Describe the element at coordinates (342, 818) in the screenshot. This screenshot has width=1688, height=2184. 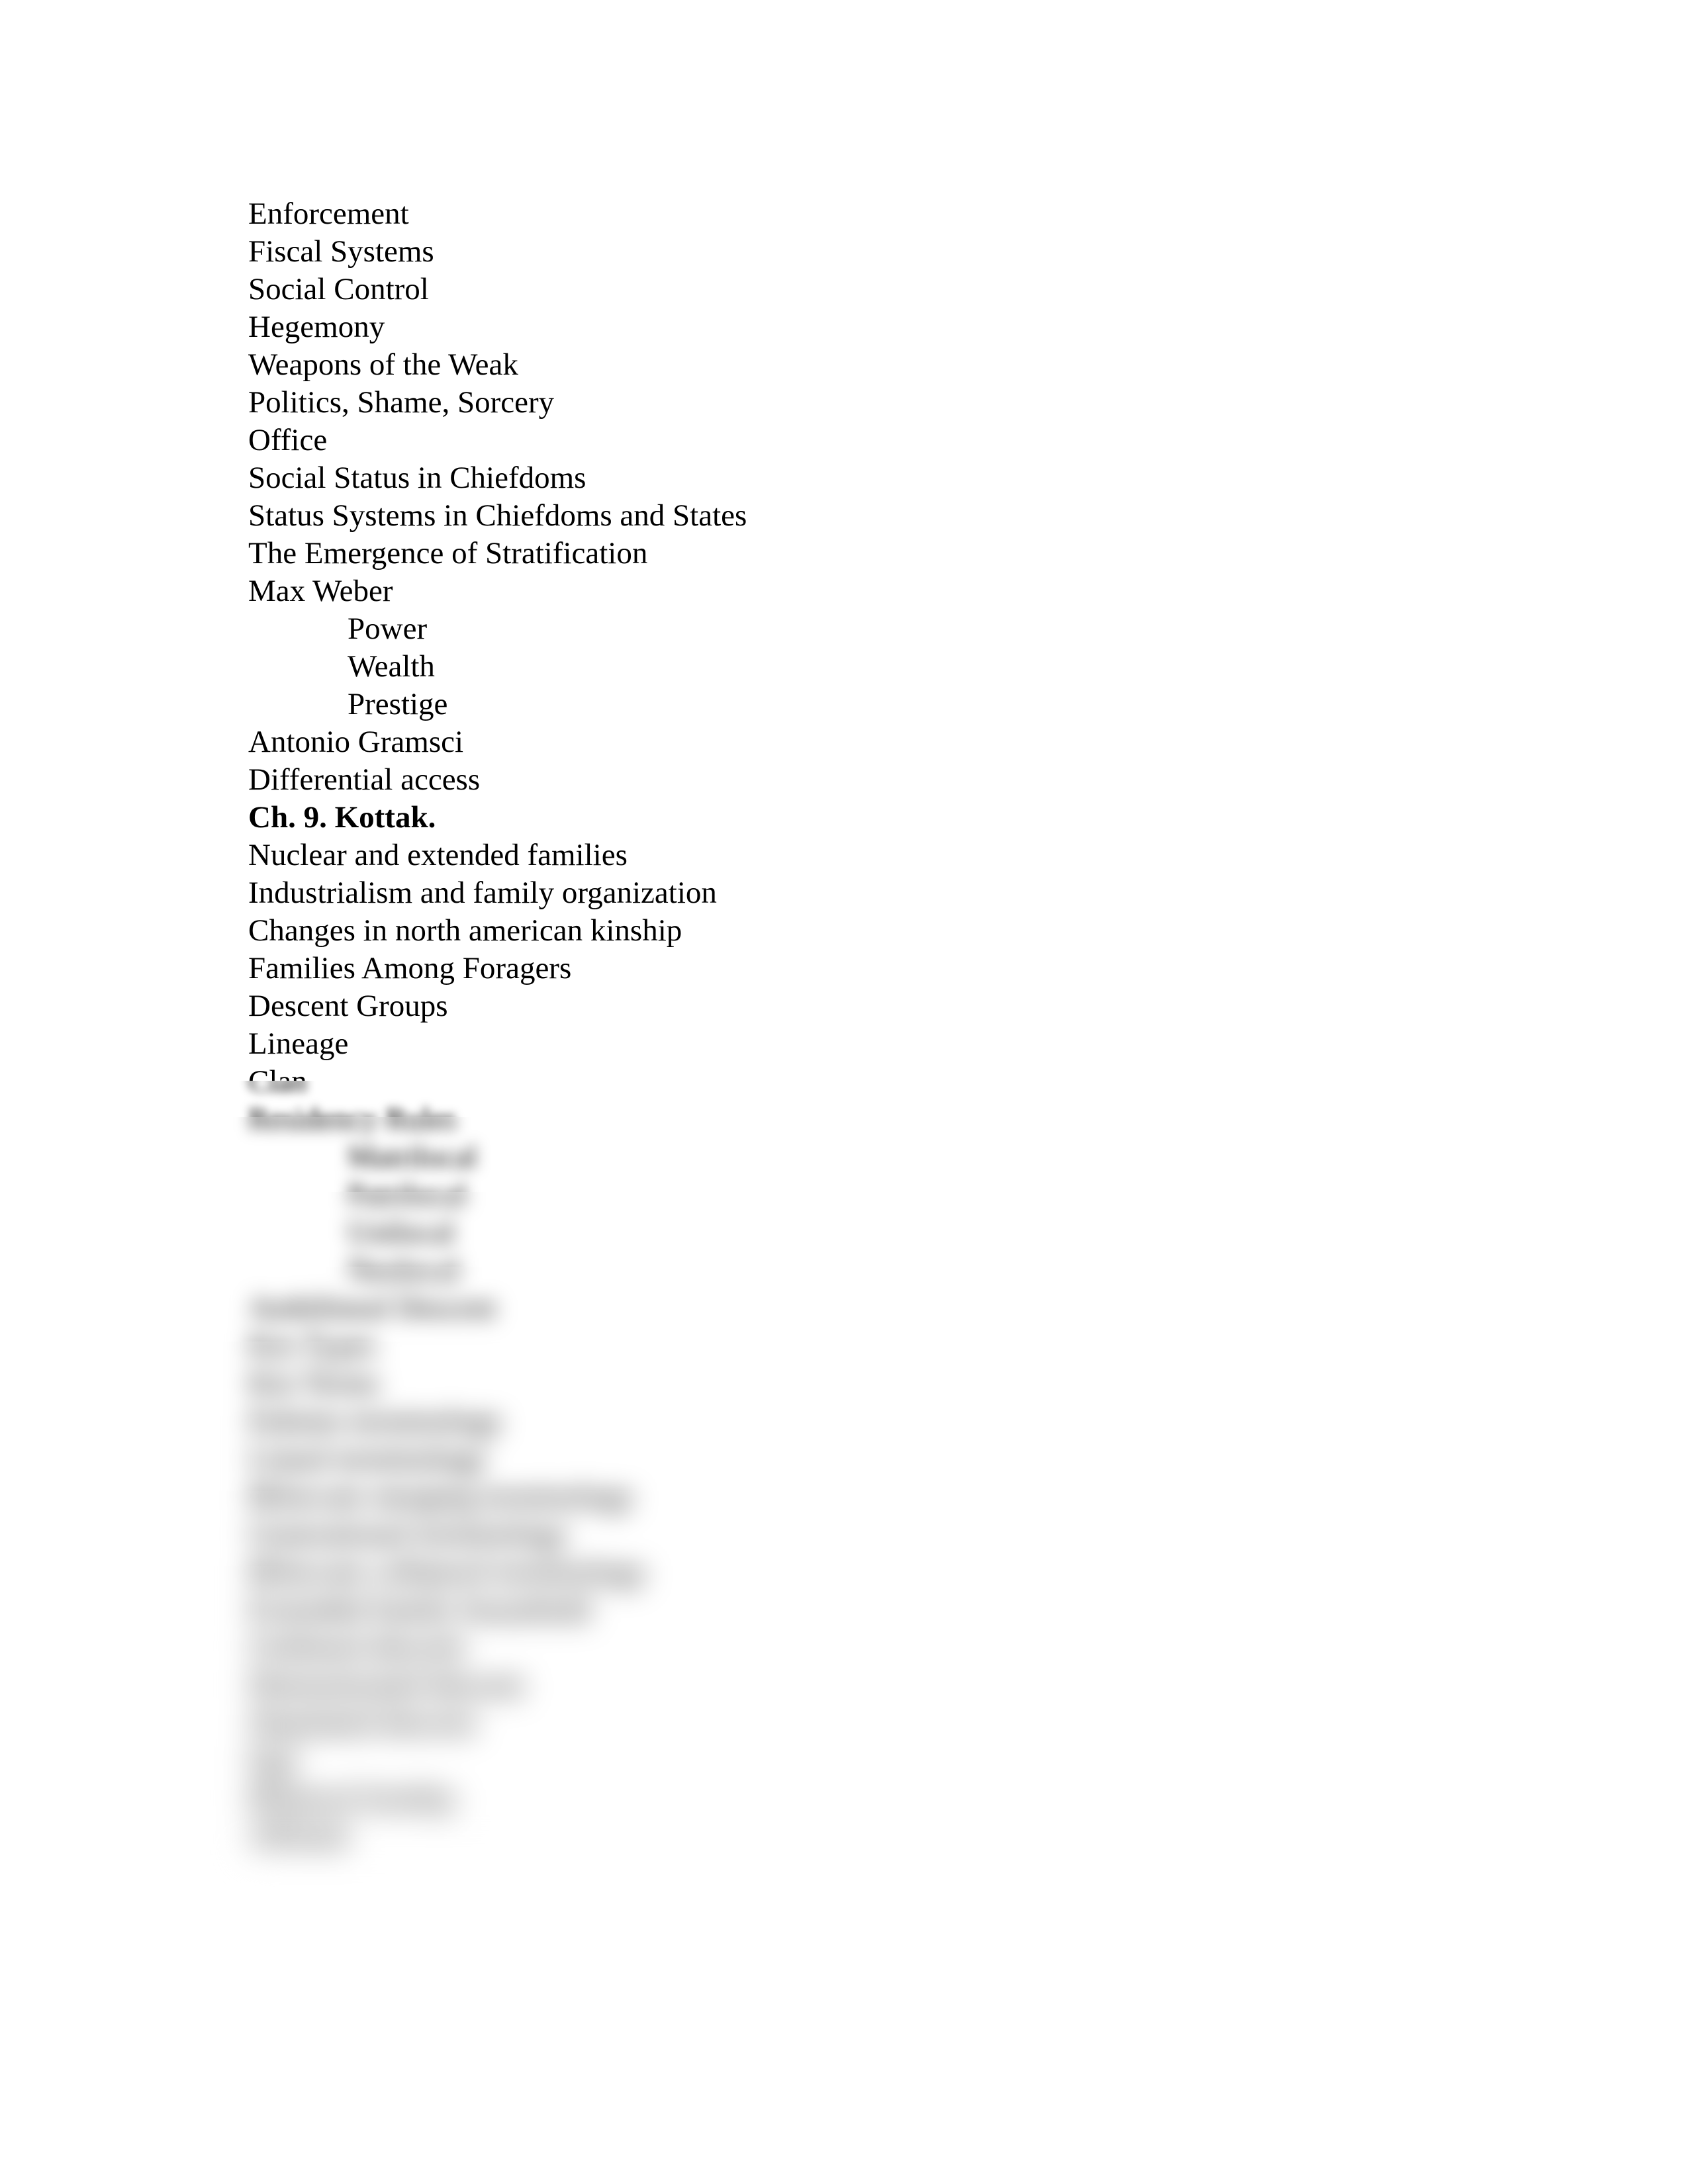
I see `section-heading: Ch. 9. Kottak.` at that location.